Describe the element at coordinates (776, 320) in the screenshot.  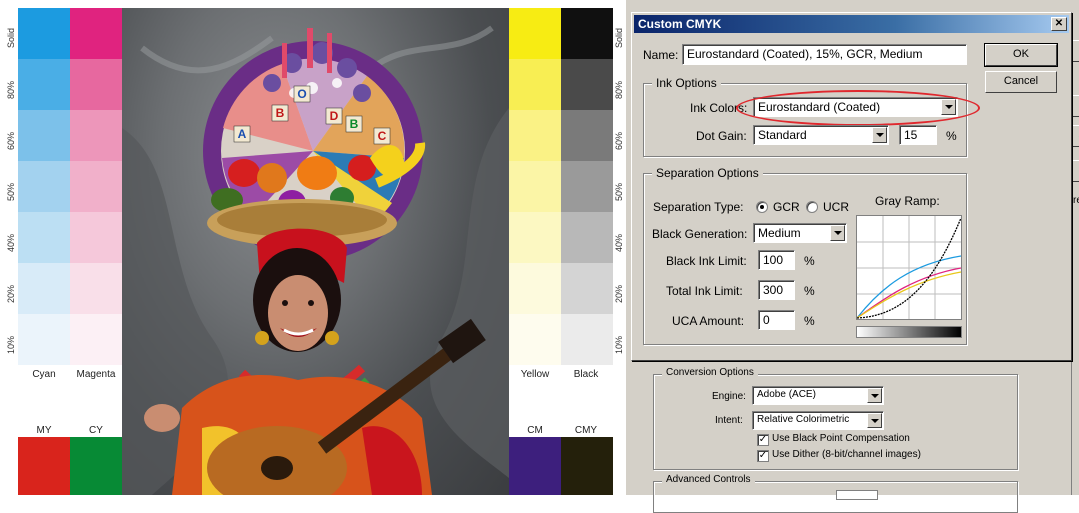
I see `uca-amount-input: 0` at that location.